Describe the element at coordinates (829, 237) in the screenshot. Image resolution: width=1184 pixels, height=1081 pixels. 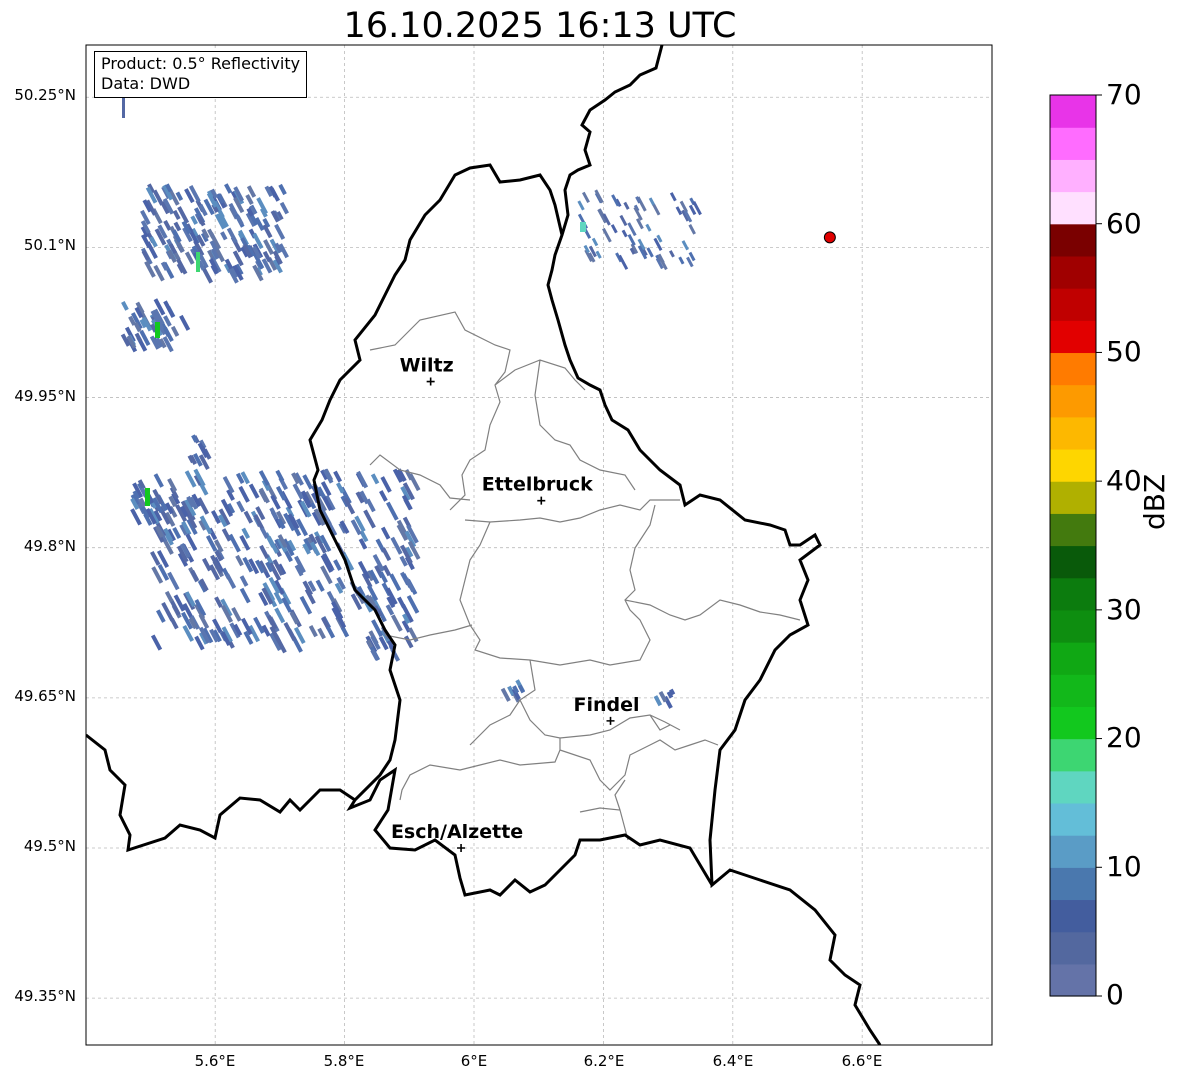
I see `radar-site-marker` at that location.